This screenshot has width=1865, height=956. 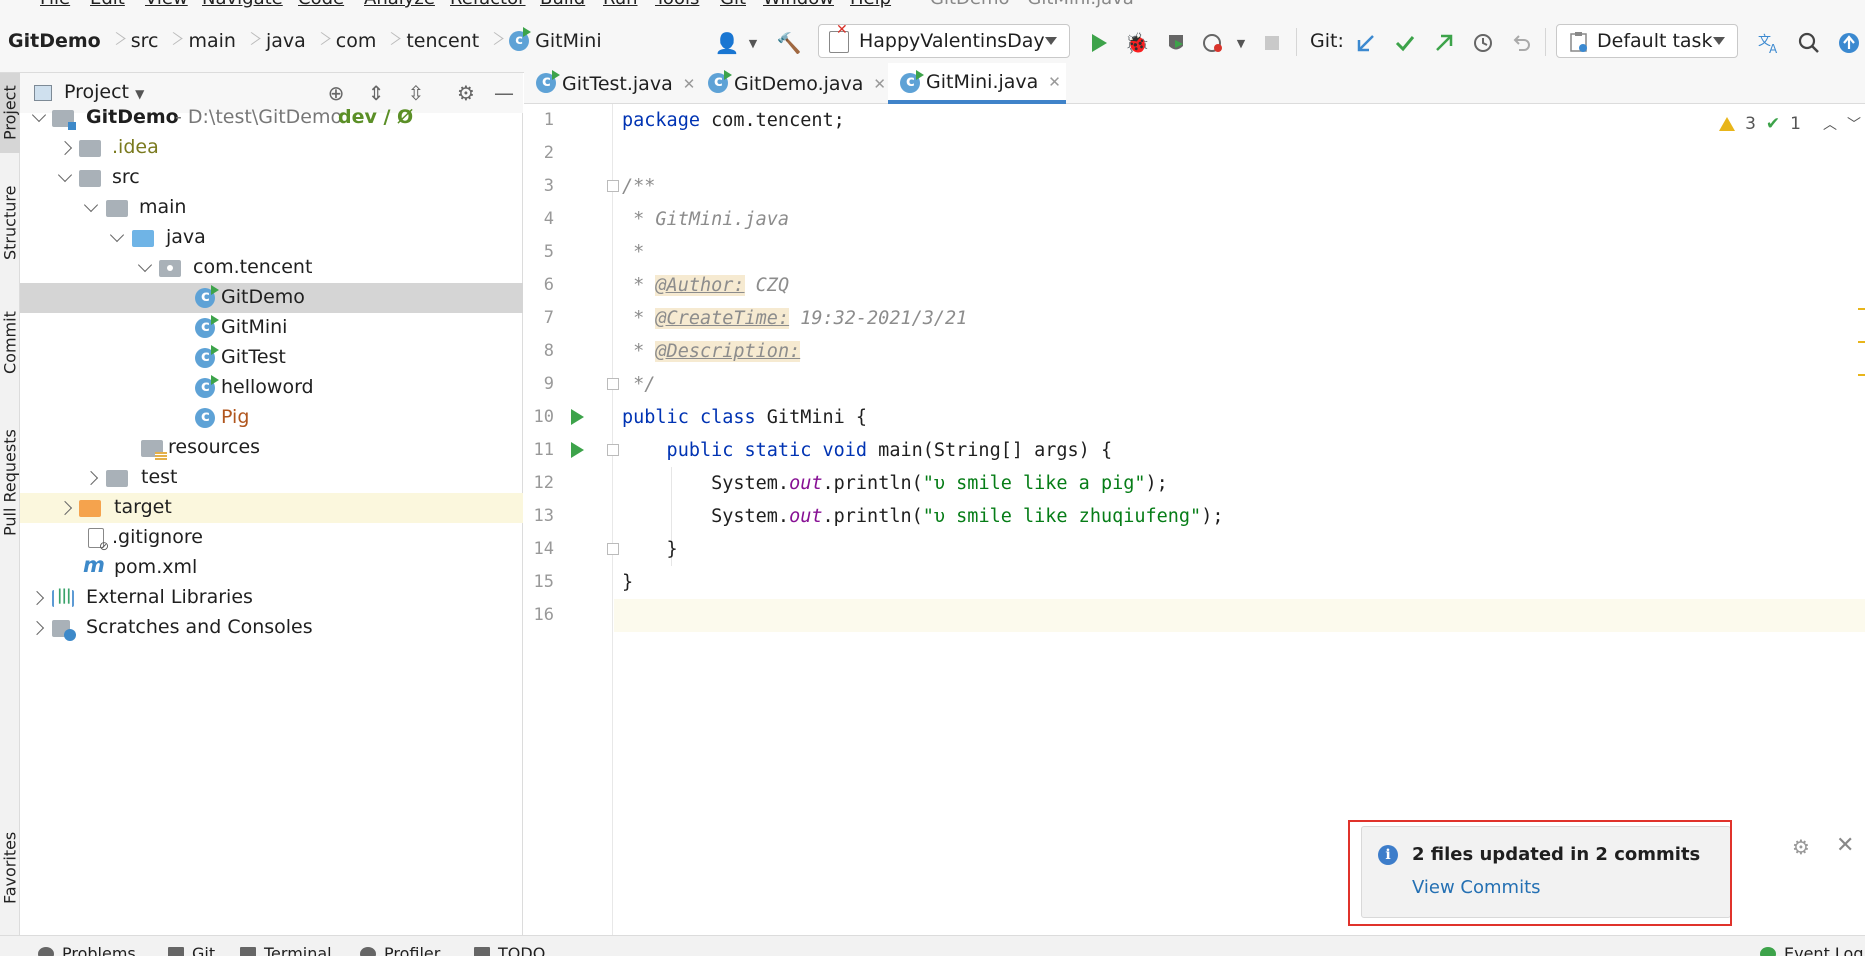 I want to click on tool-tab-todo: TODO, so click(x=509, y=950).